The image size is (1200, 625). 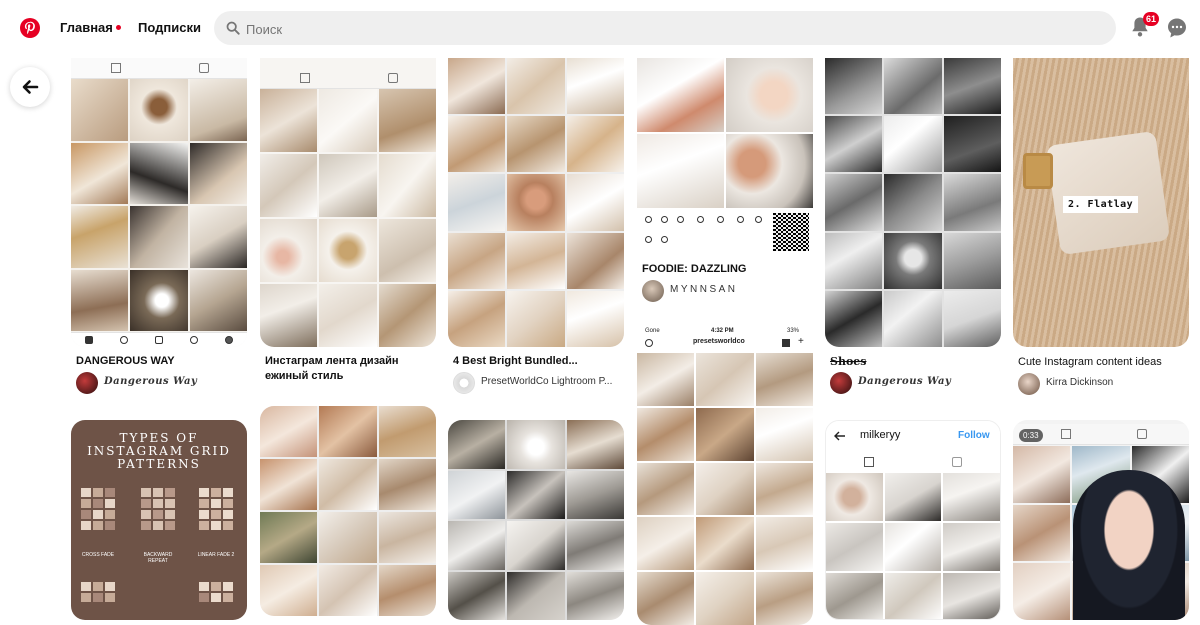 I want to click on search-input, so click(x=676, y=29).